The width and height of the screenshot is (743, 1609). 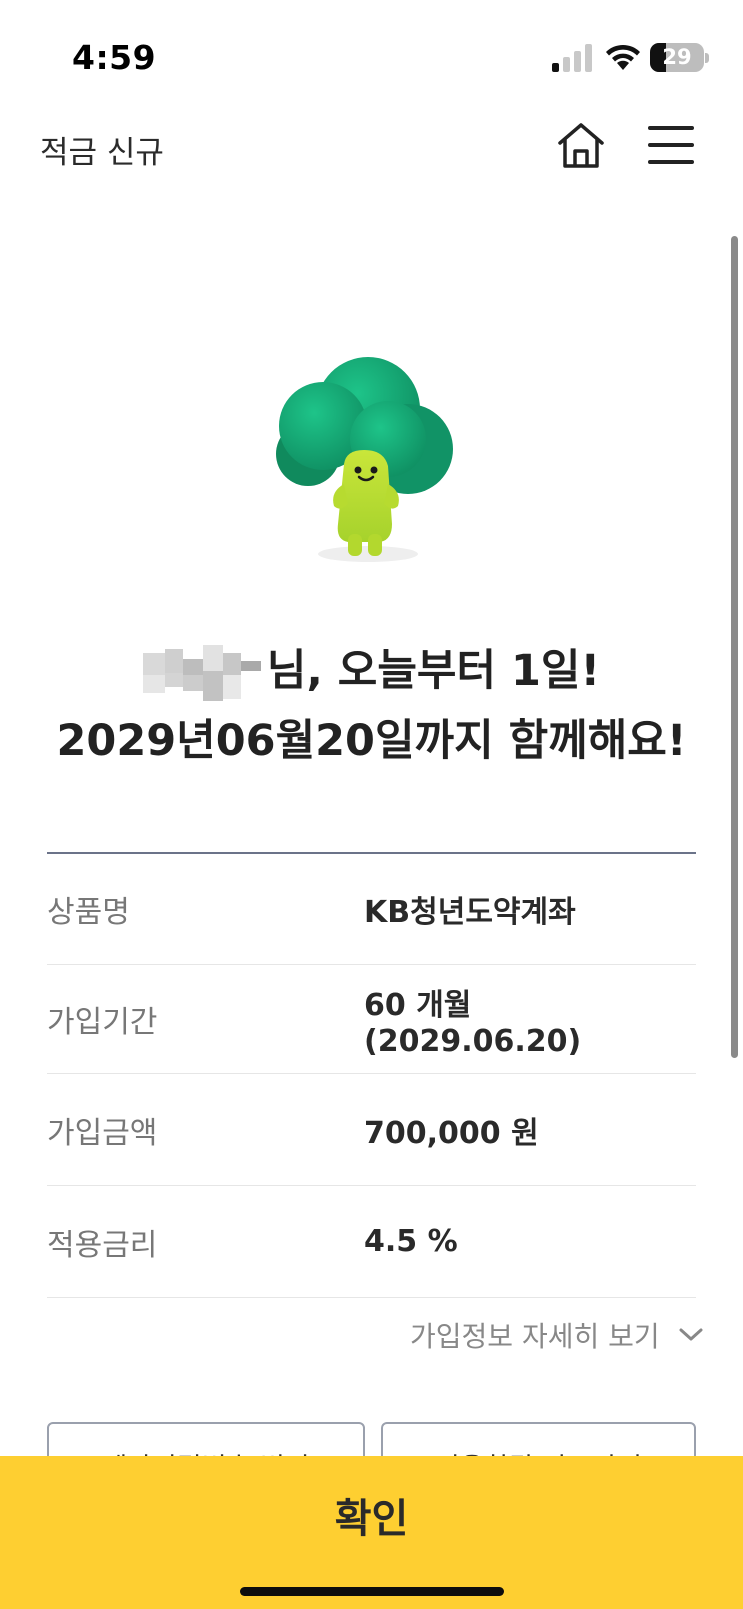 What do you see at coordinates (572, 58) in the screenshot?
I see `cellular-signal-icon` at bounding box center [572, 58].